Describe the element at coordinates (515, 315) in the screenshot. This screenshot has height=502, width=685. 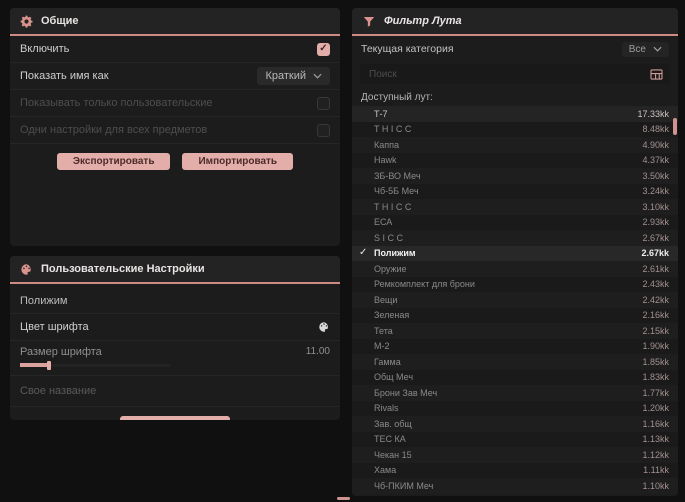
I see `loot-item-row: Зеленая 2.16kk` at that location.